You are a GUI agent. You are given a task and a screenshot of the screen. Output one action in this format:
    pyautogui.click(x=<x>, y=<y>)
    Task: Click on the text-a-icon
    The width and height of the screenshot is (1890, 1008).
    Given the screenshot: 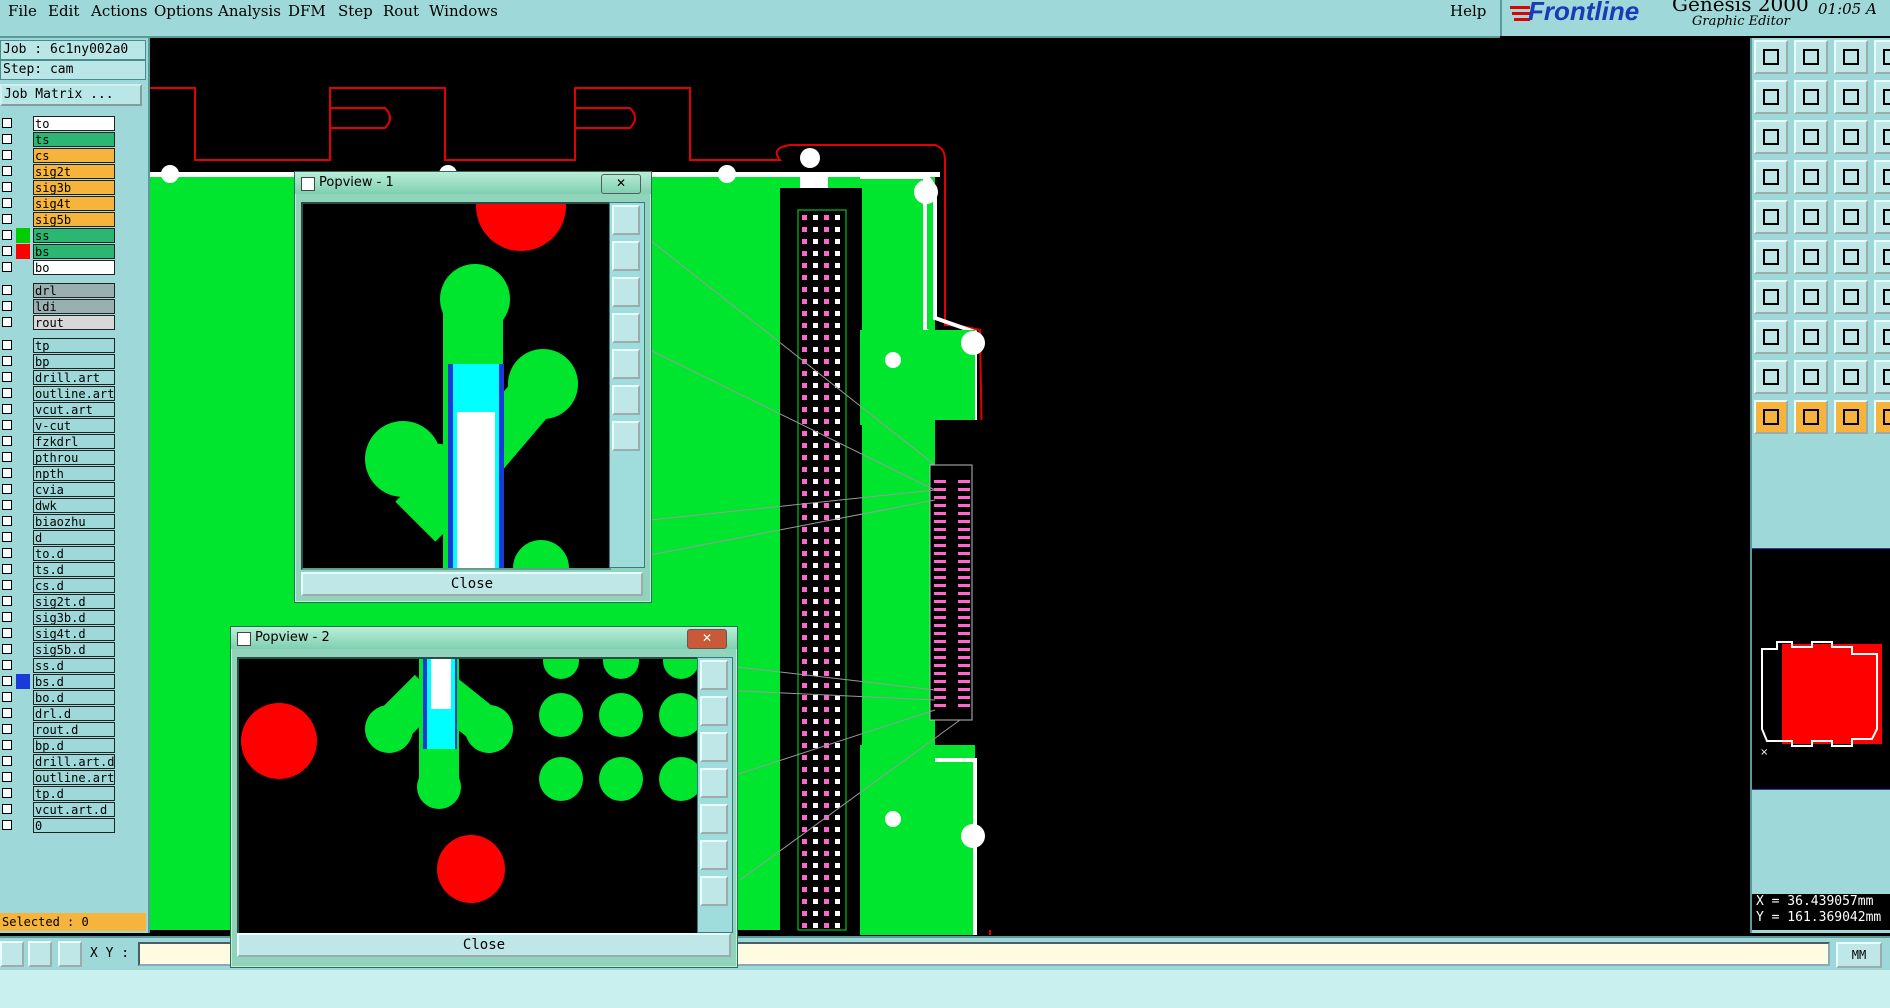 What is the action you would take?
    pyautogui.click(x=1811, y=377)
    